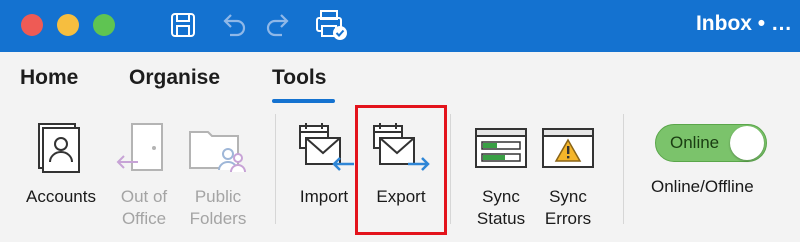  I want to click on toggle-state-label: Online, so click(695, 142).